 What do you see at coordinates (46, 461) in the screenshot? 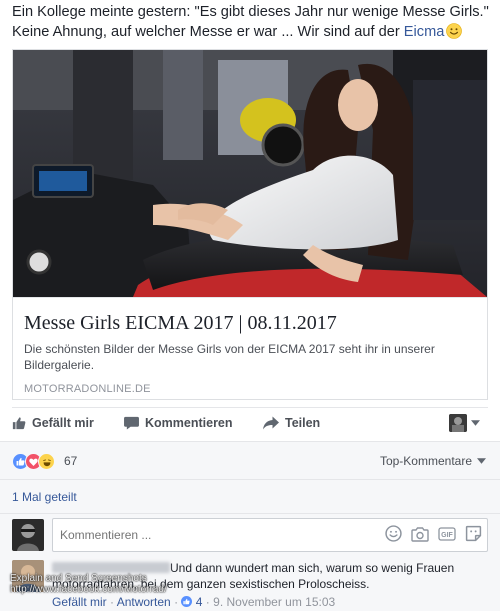
I see `haha-reaction-icon` at bounding box center [46, 461].